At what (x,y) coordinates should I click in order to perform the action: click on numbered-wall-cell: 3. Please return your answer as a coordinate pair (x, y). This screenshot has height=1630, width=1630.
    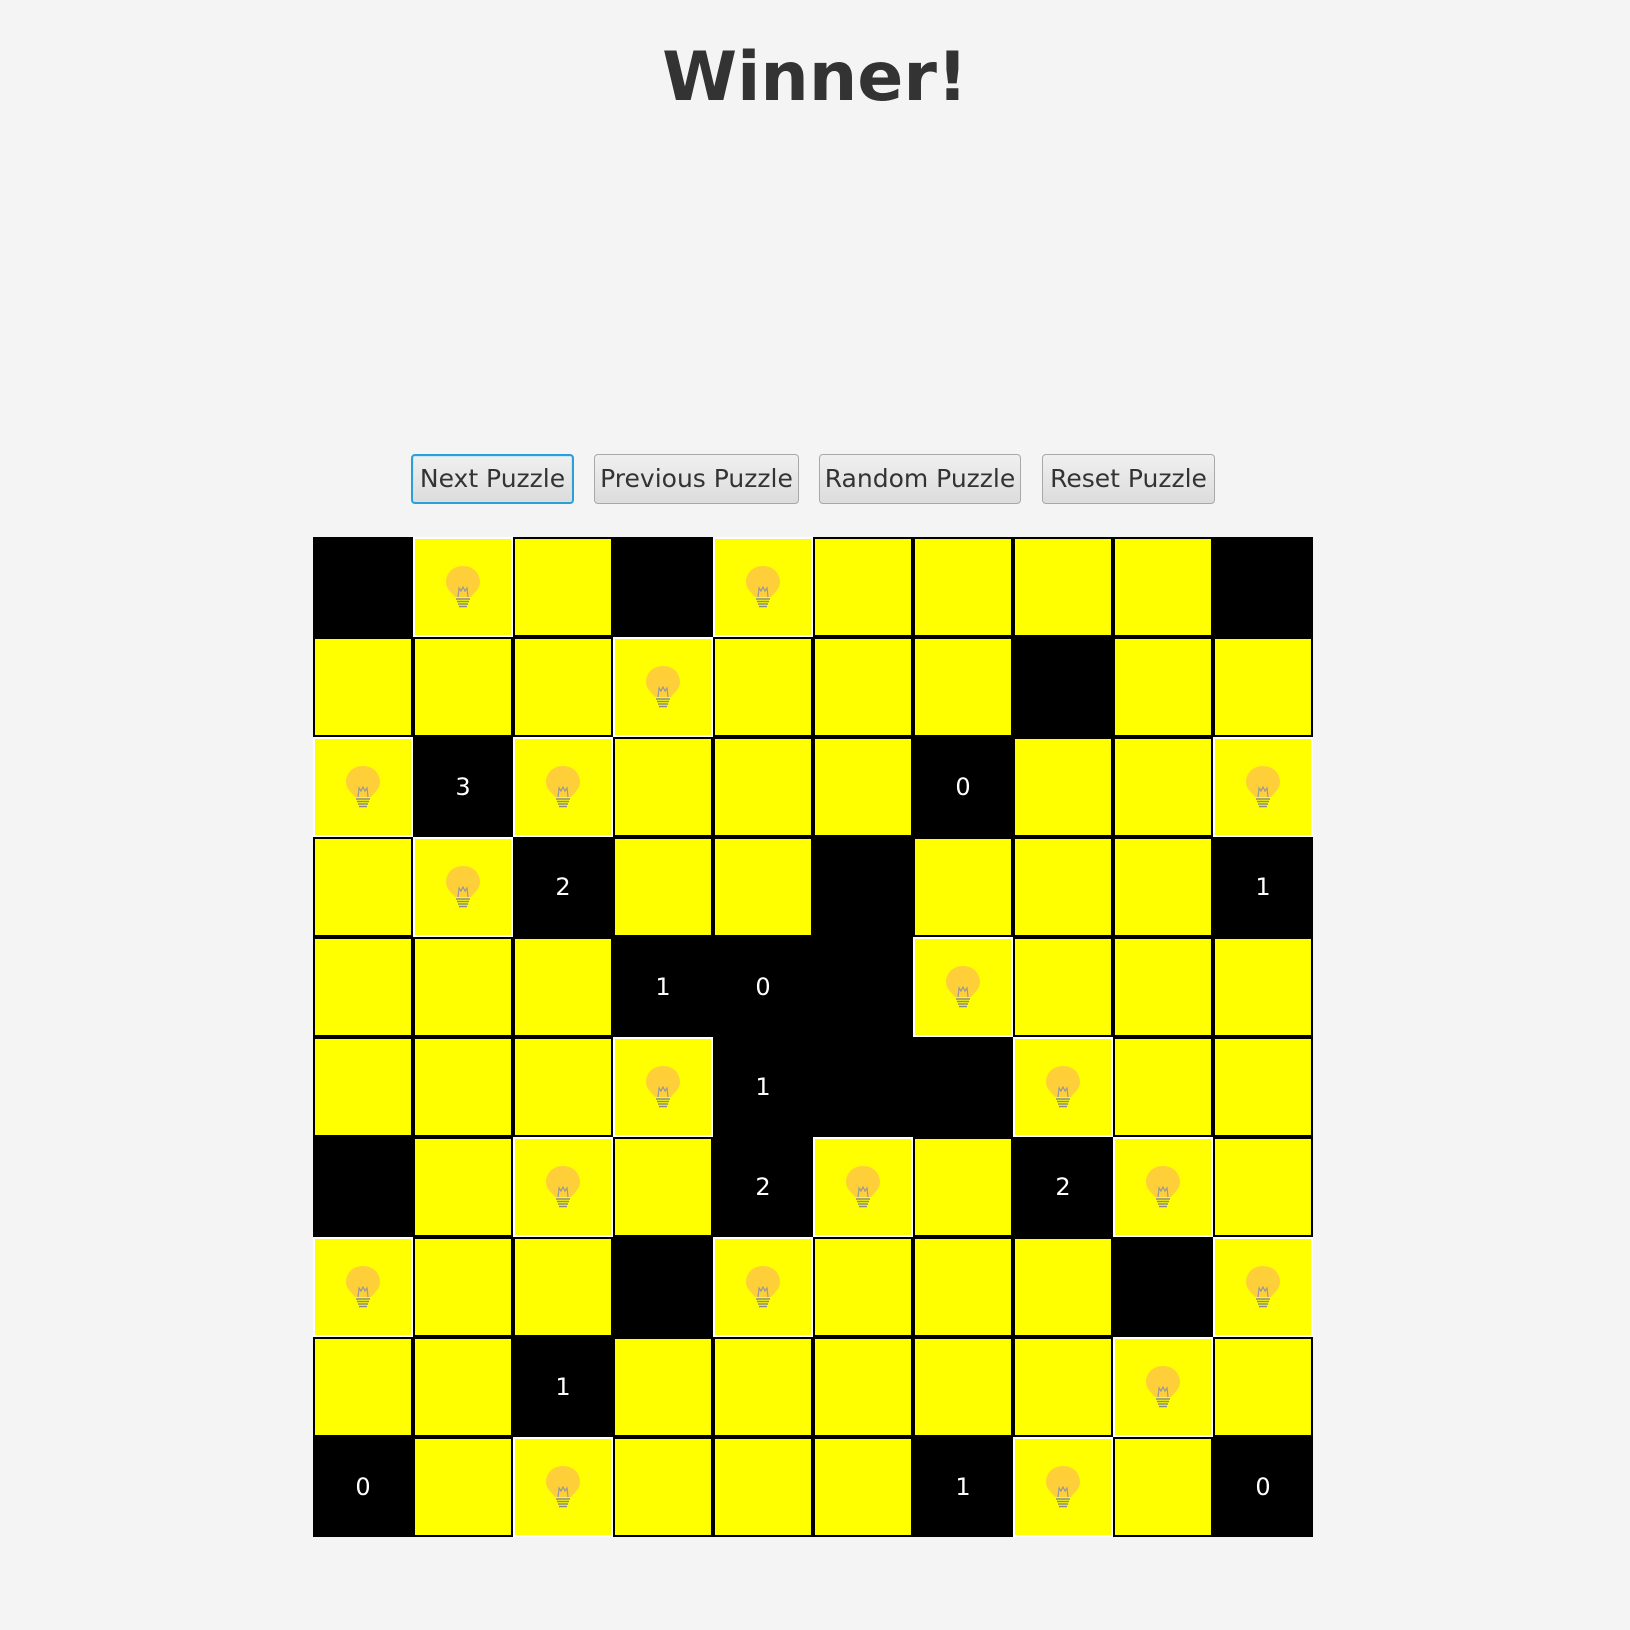
    Looking at the image, I should click on (463, 787).